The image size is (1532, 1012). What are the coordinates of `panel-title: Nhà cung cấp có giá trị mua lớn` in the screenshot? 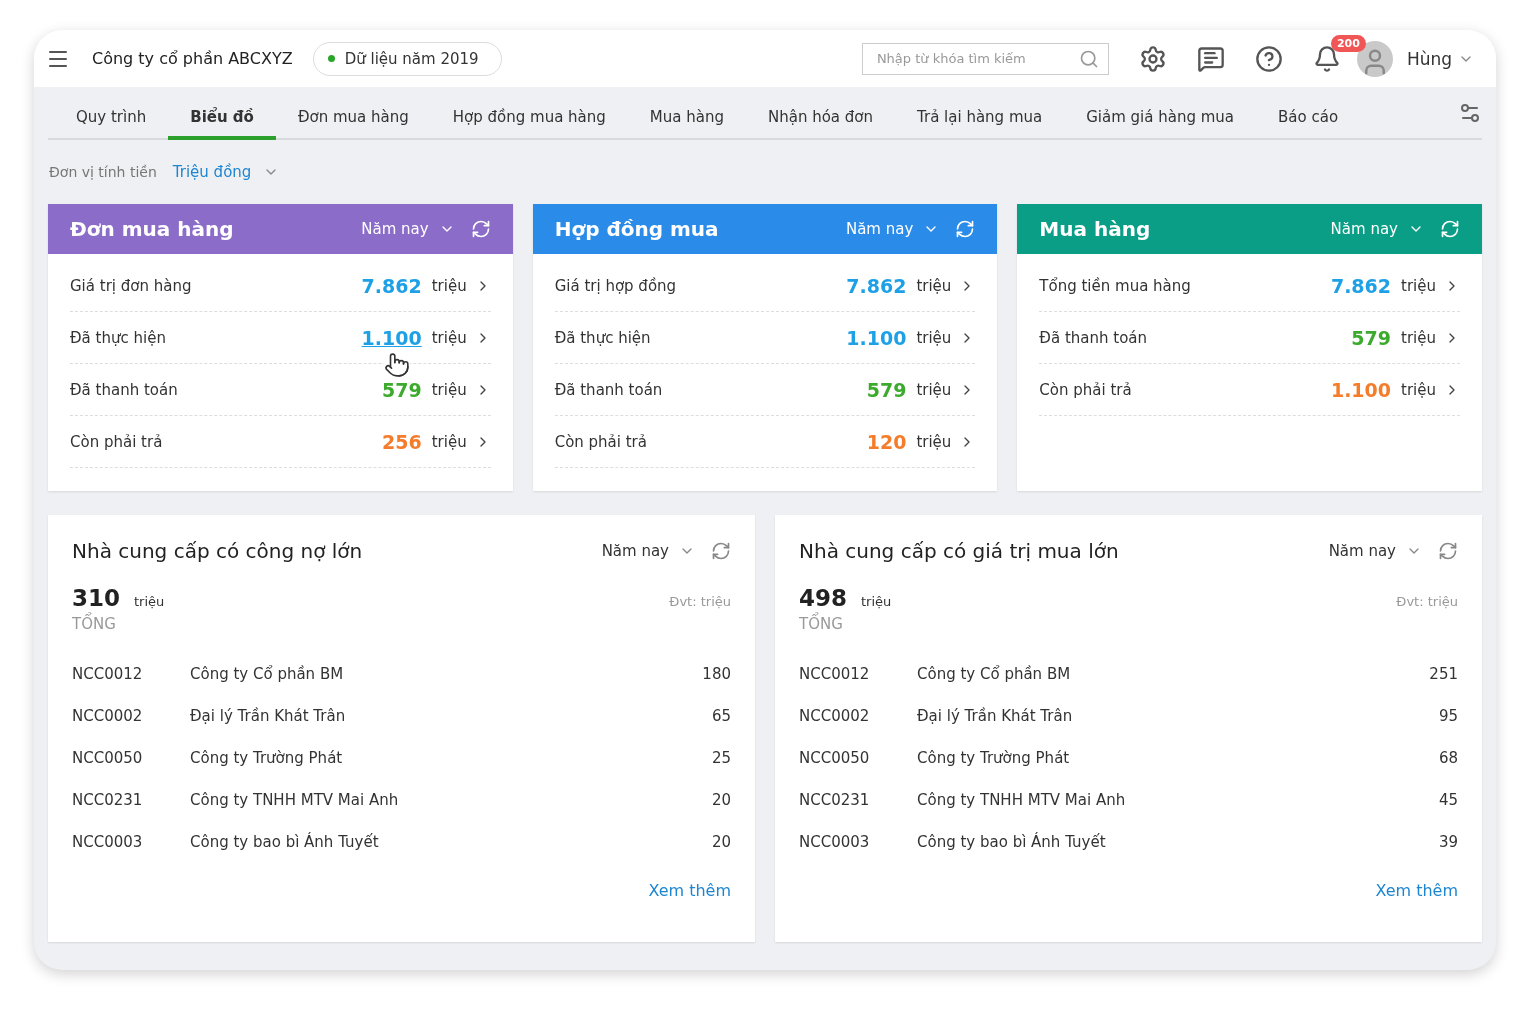 It's located at (959, 551).